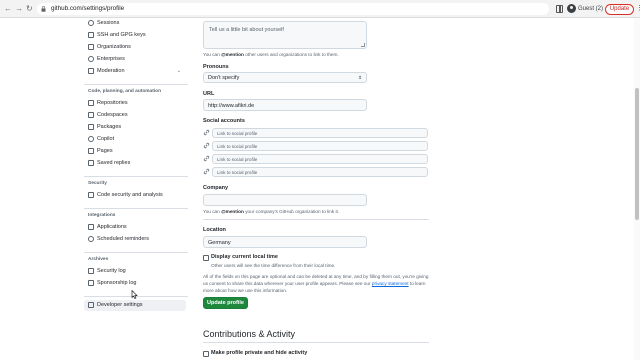 This screenshot has height=360, width=640. Describe the element at coordinates (224, 78) in the screenshot. I see `pronouns-value: Don't specify` at that location.